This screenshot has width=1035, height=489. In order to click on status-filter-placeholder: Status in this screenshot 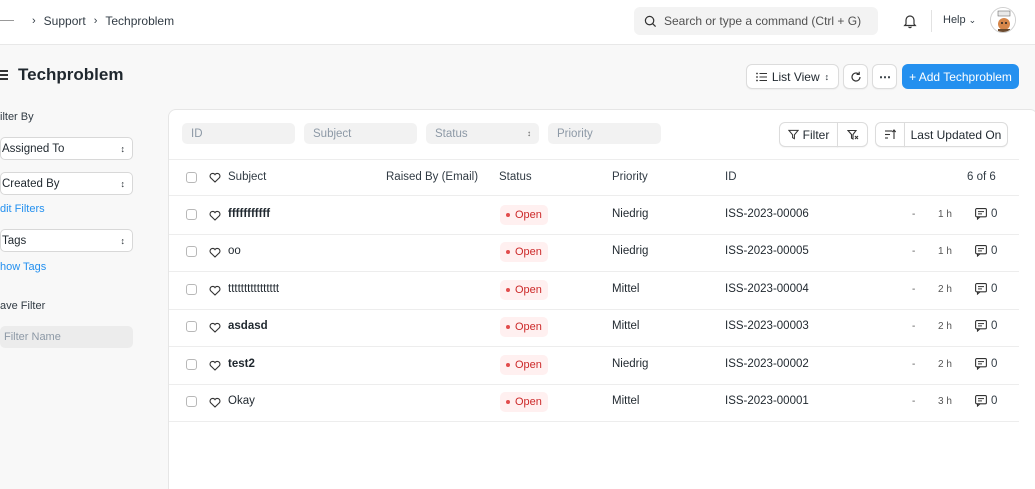, I will do `click(451, 133)`.